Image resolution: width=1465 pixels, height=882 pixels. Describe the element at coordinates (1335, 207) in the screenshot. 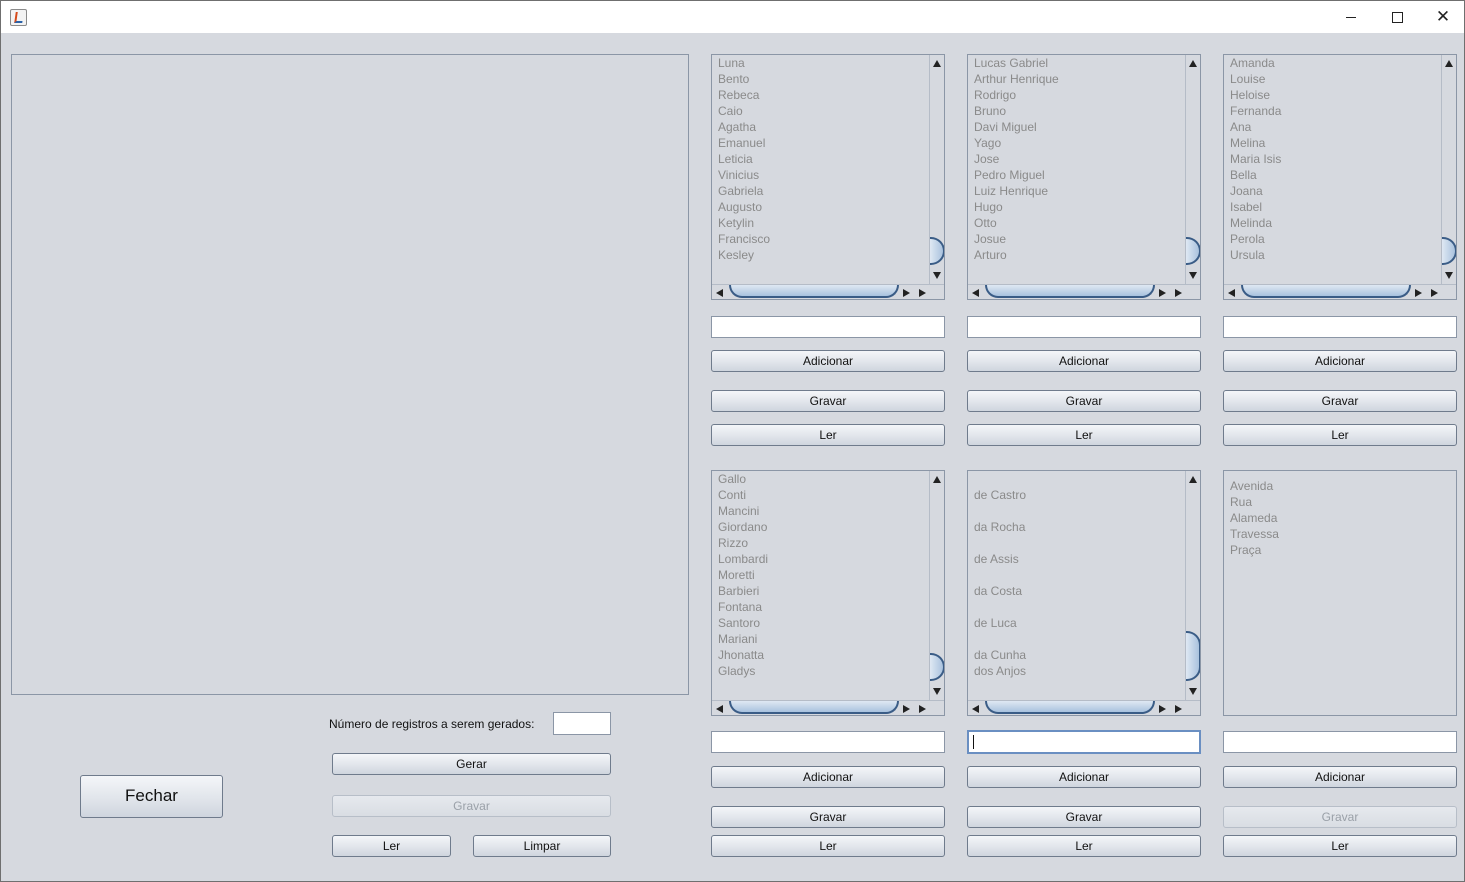

I see `list-item: Isabel` at that location.